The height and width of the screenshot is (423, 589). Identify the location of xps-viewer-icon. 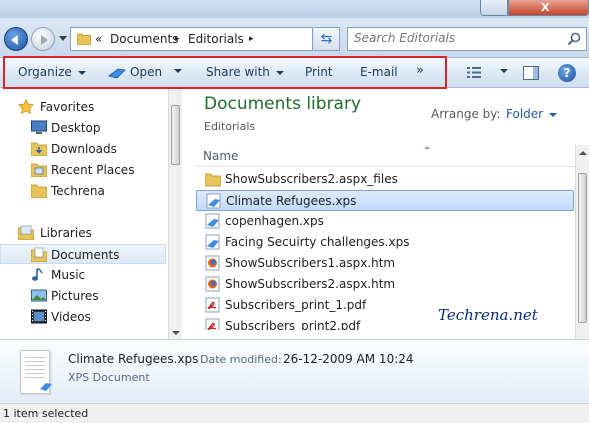
(46, 387).